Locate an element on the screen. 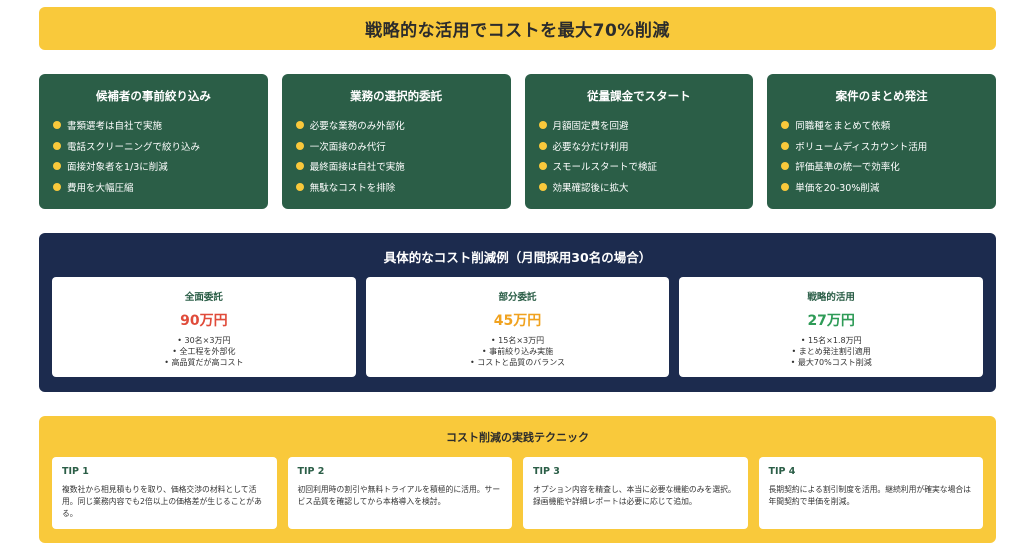 This screenshot has height=555, width=1024. cost-card-detail: • 最大70%コスト削減 is located at coordinates (831, 362).